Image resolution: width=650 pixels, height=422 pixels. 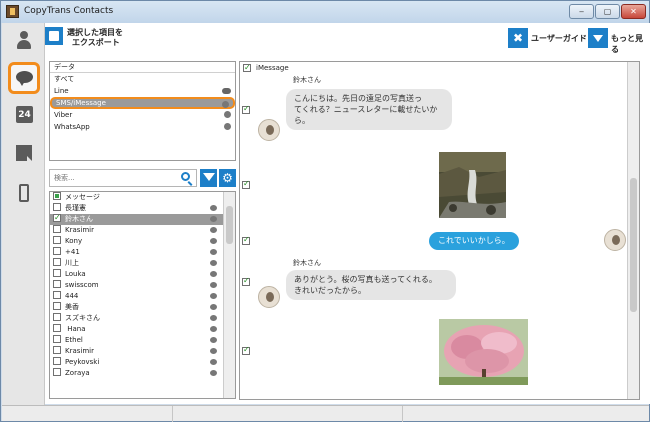 What do you see at coordinates (142, 307) in the screenshot?
I see `conversation-row: 美香` at bounding box center [142, 307].